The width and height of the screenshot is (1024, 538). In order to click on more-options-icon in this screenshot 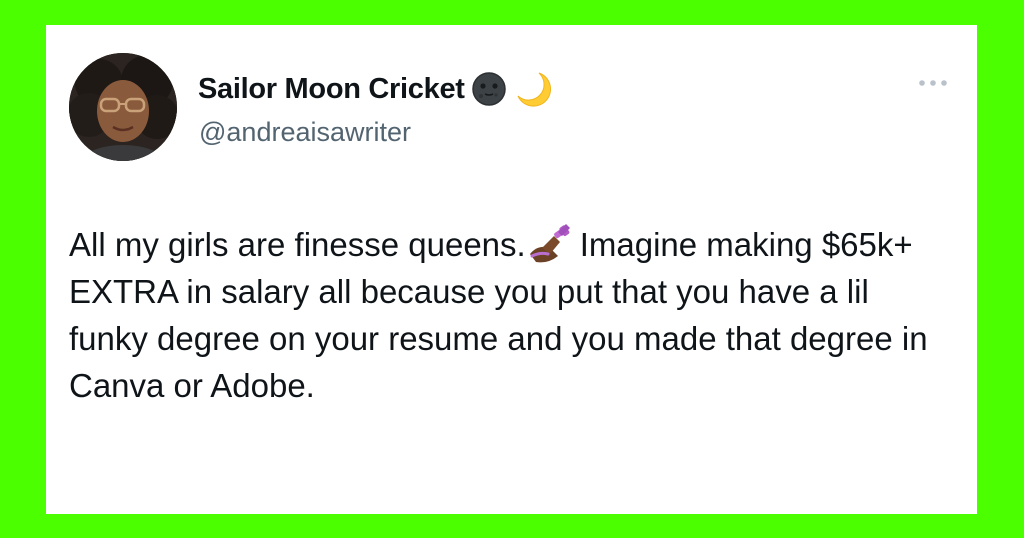, I will do `click(933, 83)`.